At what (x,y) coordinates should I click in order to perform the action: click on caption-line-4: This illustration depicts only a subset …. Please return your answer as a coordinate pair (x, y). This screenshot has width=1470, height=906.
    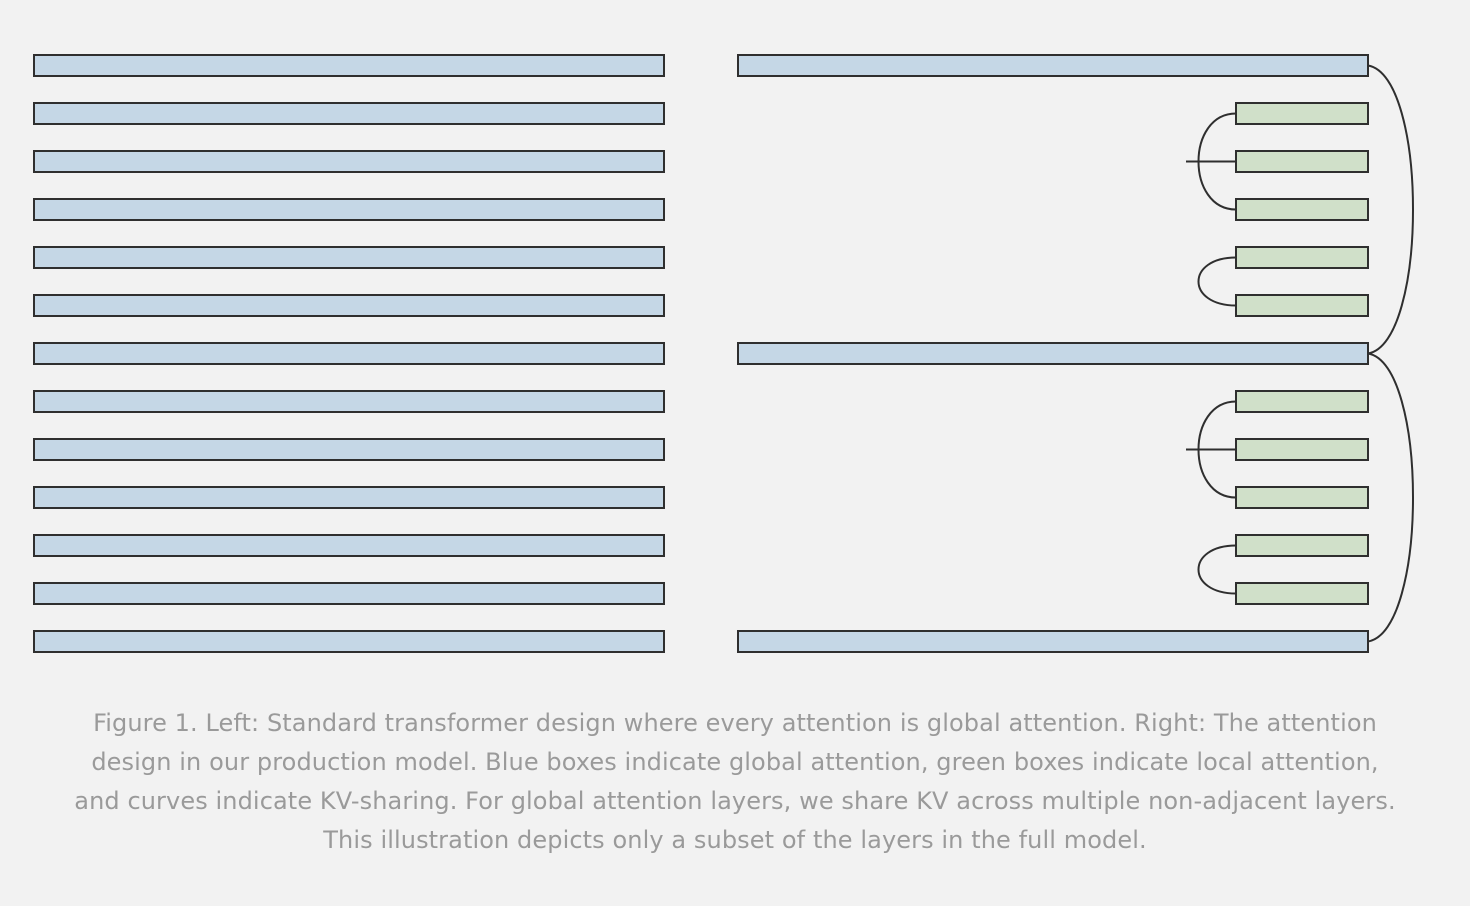
    Looking at the image, I should click on (735, 840).